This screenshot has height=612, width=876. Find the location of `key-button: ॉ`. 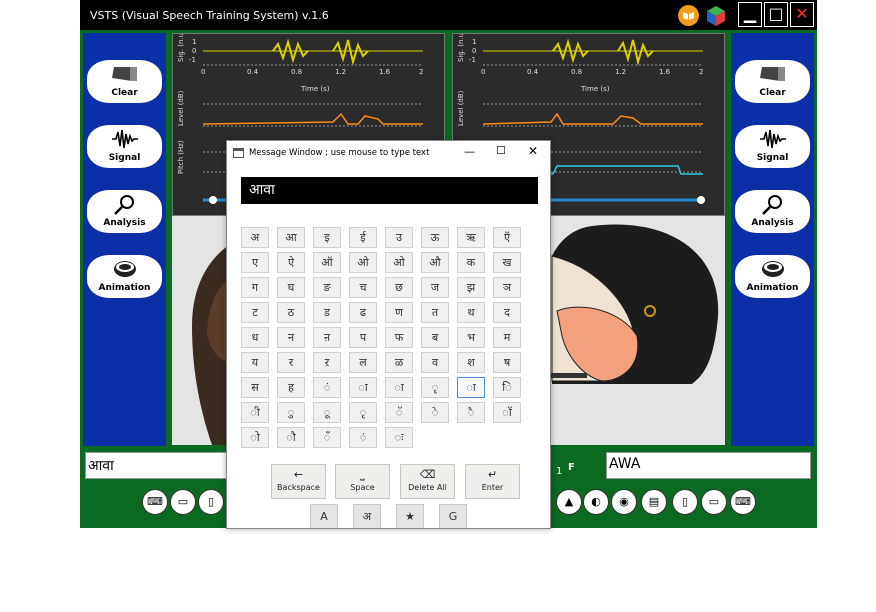

key-button: ॉ is located at coordinates (507, 412).